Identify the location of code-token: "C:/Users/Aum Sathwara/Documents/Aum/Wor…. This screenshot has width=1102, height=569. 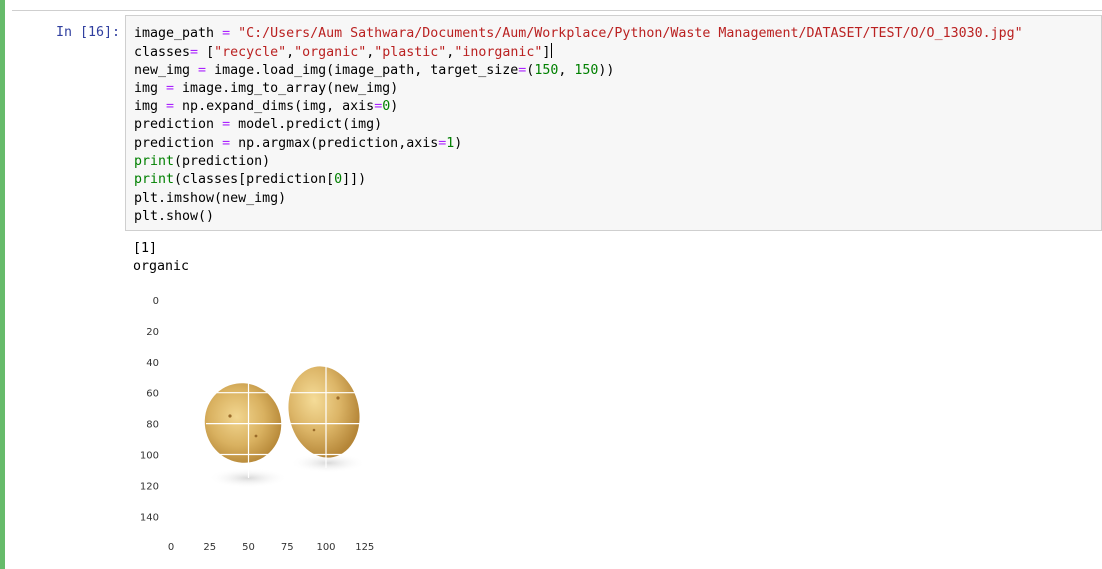
(630, 33).